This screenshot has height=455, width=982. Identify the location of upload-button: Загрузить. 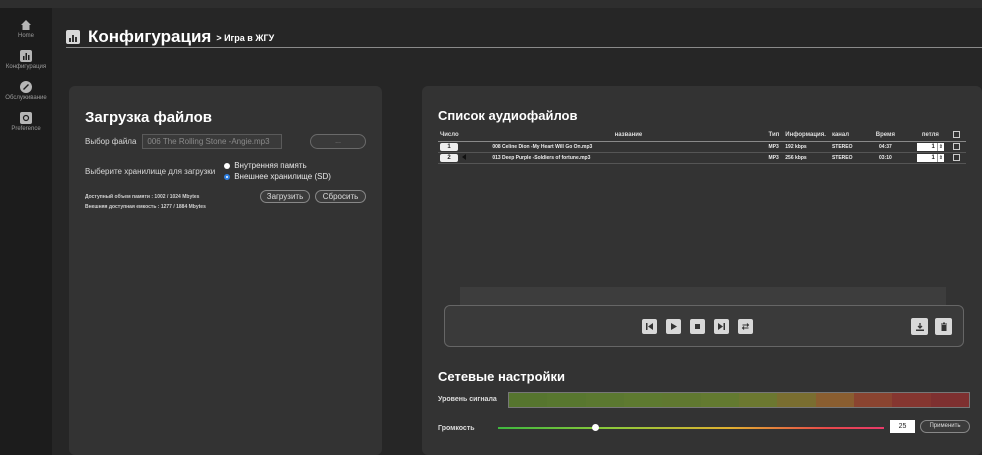
(285, 196).